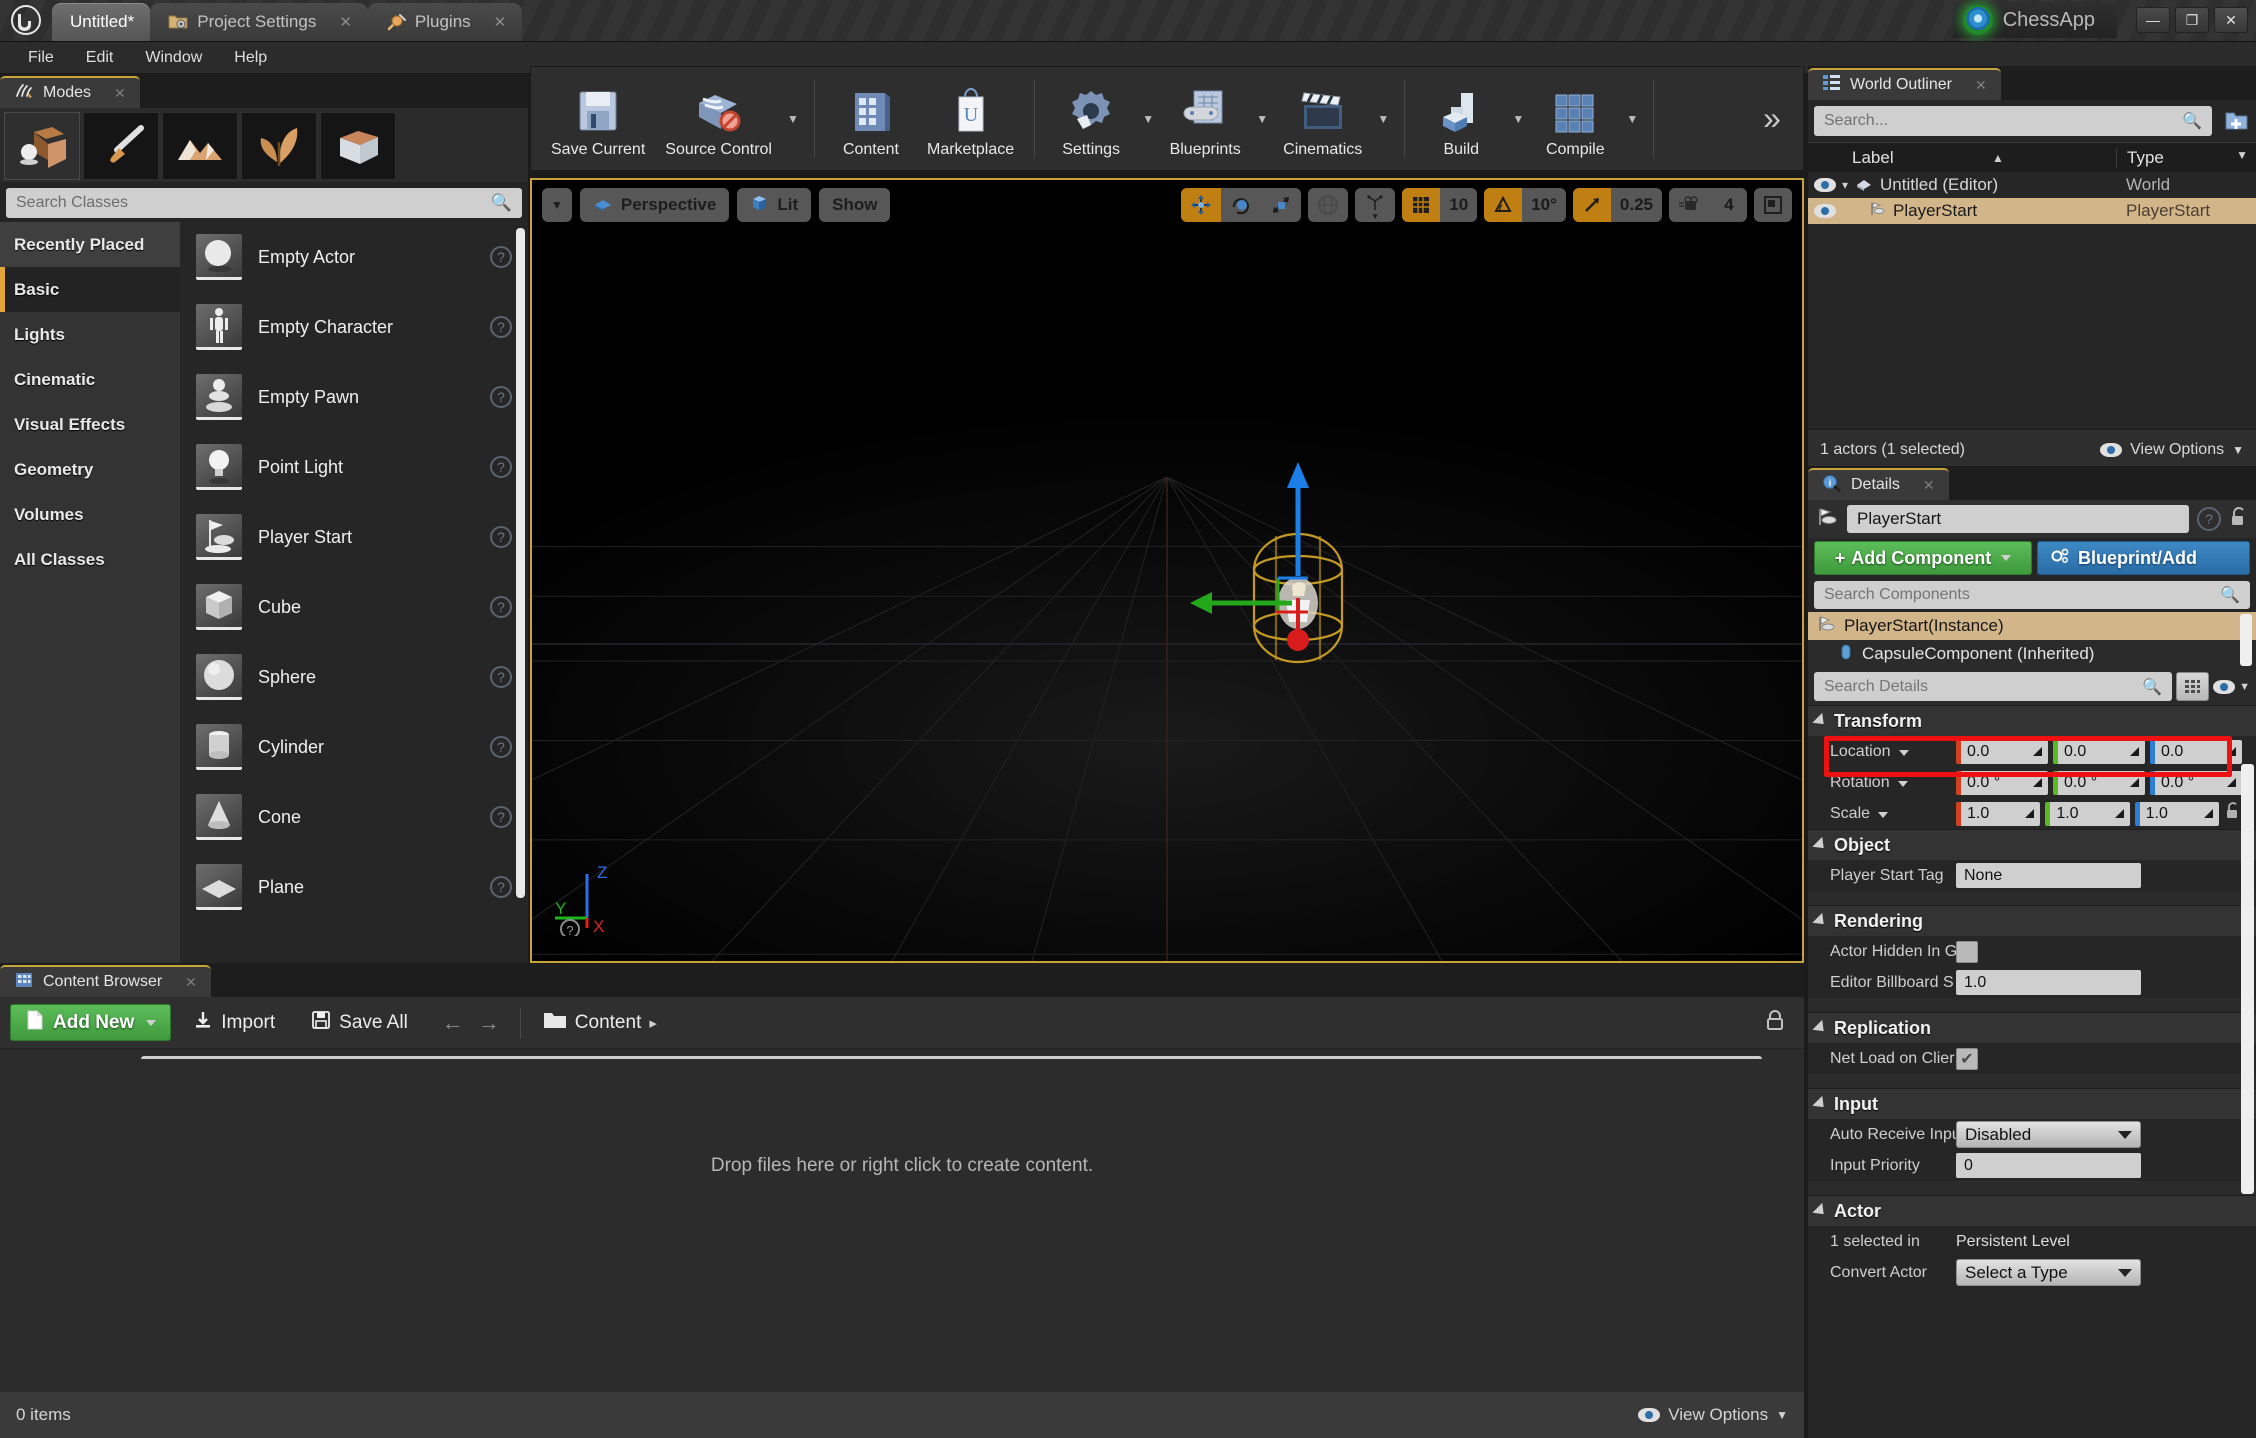  What do you see at coordinates (354, 817) in the screenshot?
I see `list-item: Cone ?` at bounding box center [354, 817].